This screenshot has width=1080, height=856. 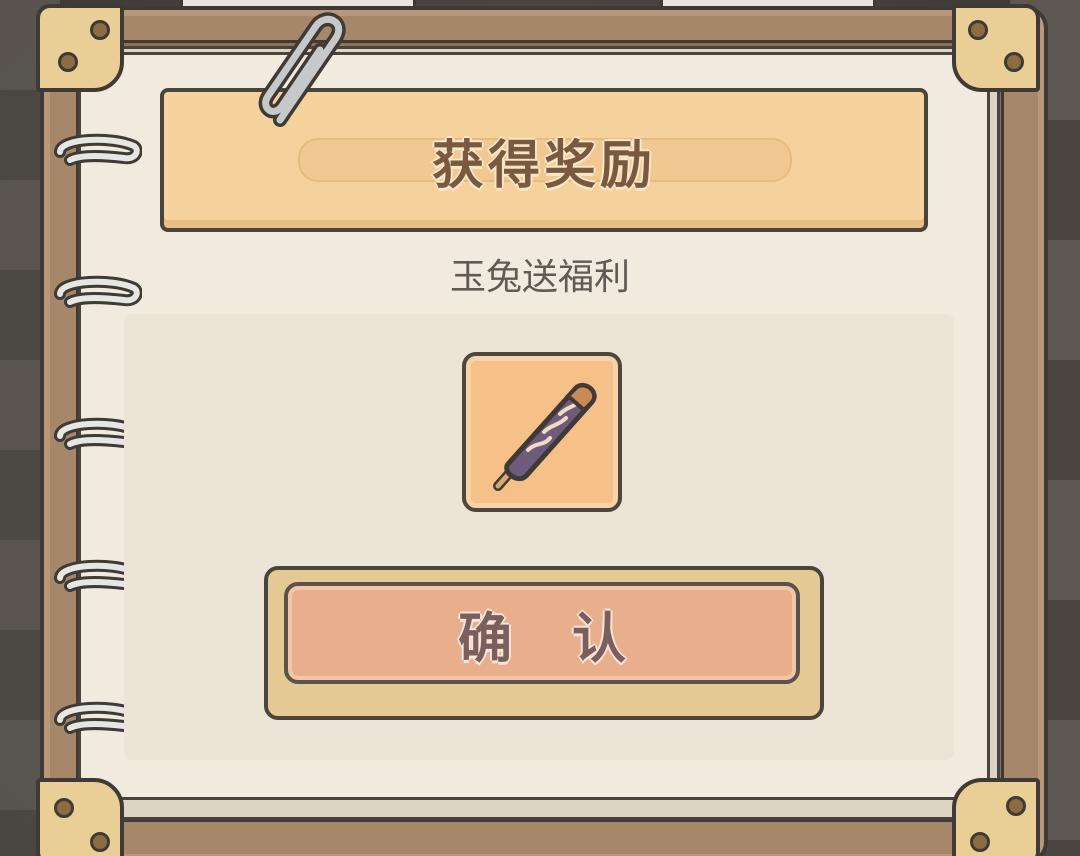 What do you see at coordinates (545, 436) in the screenshot?
I see `popsicle-icon` at bounding box center [545, 436].